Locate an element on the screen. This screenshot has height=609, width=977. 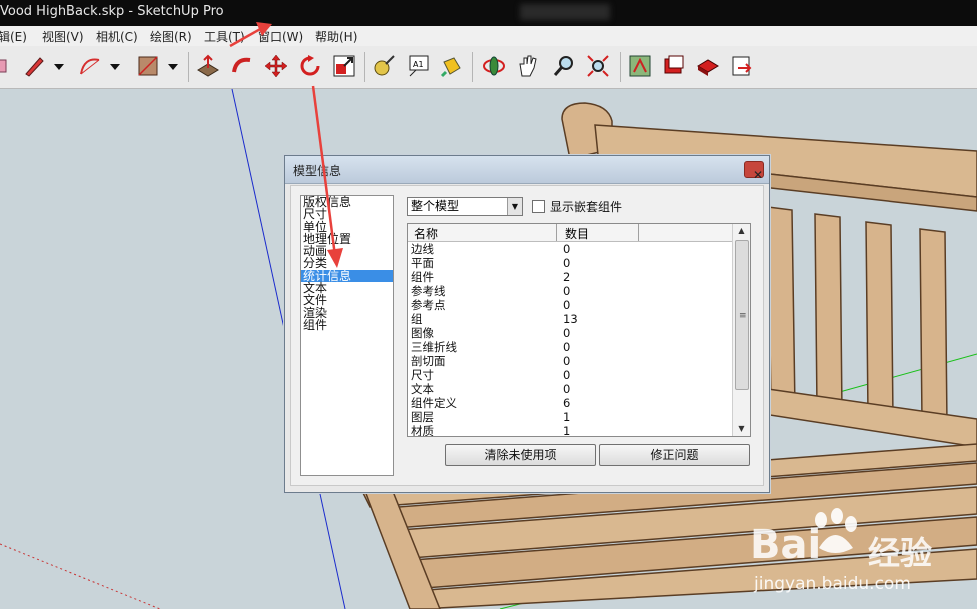
table-row: 三维折线 0 is located at coordinates (571, 347).